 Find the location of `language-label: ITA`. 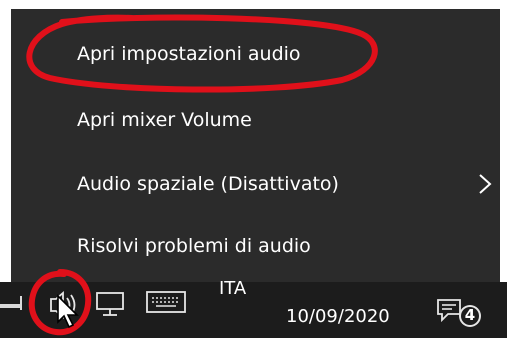

language-label: ITA is located at coordinates (233, 288).